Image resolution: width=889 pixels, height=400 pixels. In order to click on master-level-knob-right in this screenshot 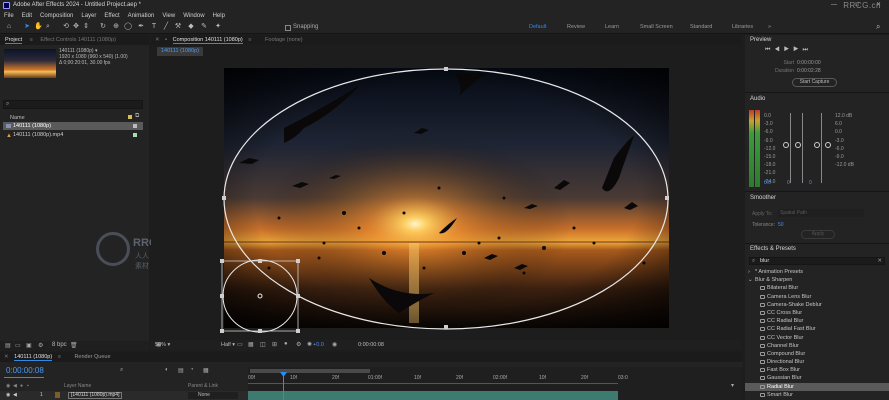, I will do `click(828, 145)`.